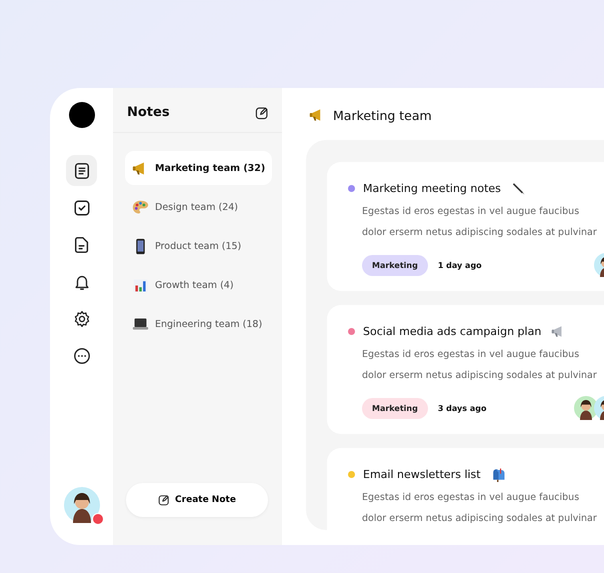  What do you see at coordinates (460, 265) in the screenshot?
I see `time-ago: 1 day ago` at bounding box center [460, 265].